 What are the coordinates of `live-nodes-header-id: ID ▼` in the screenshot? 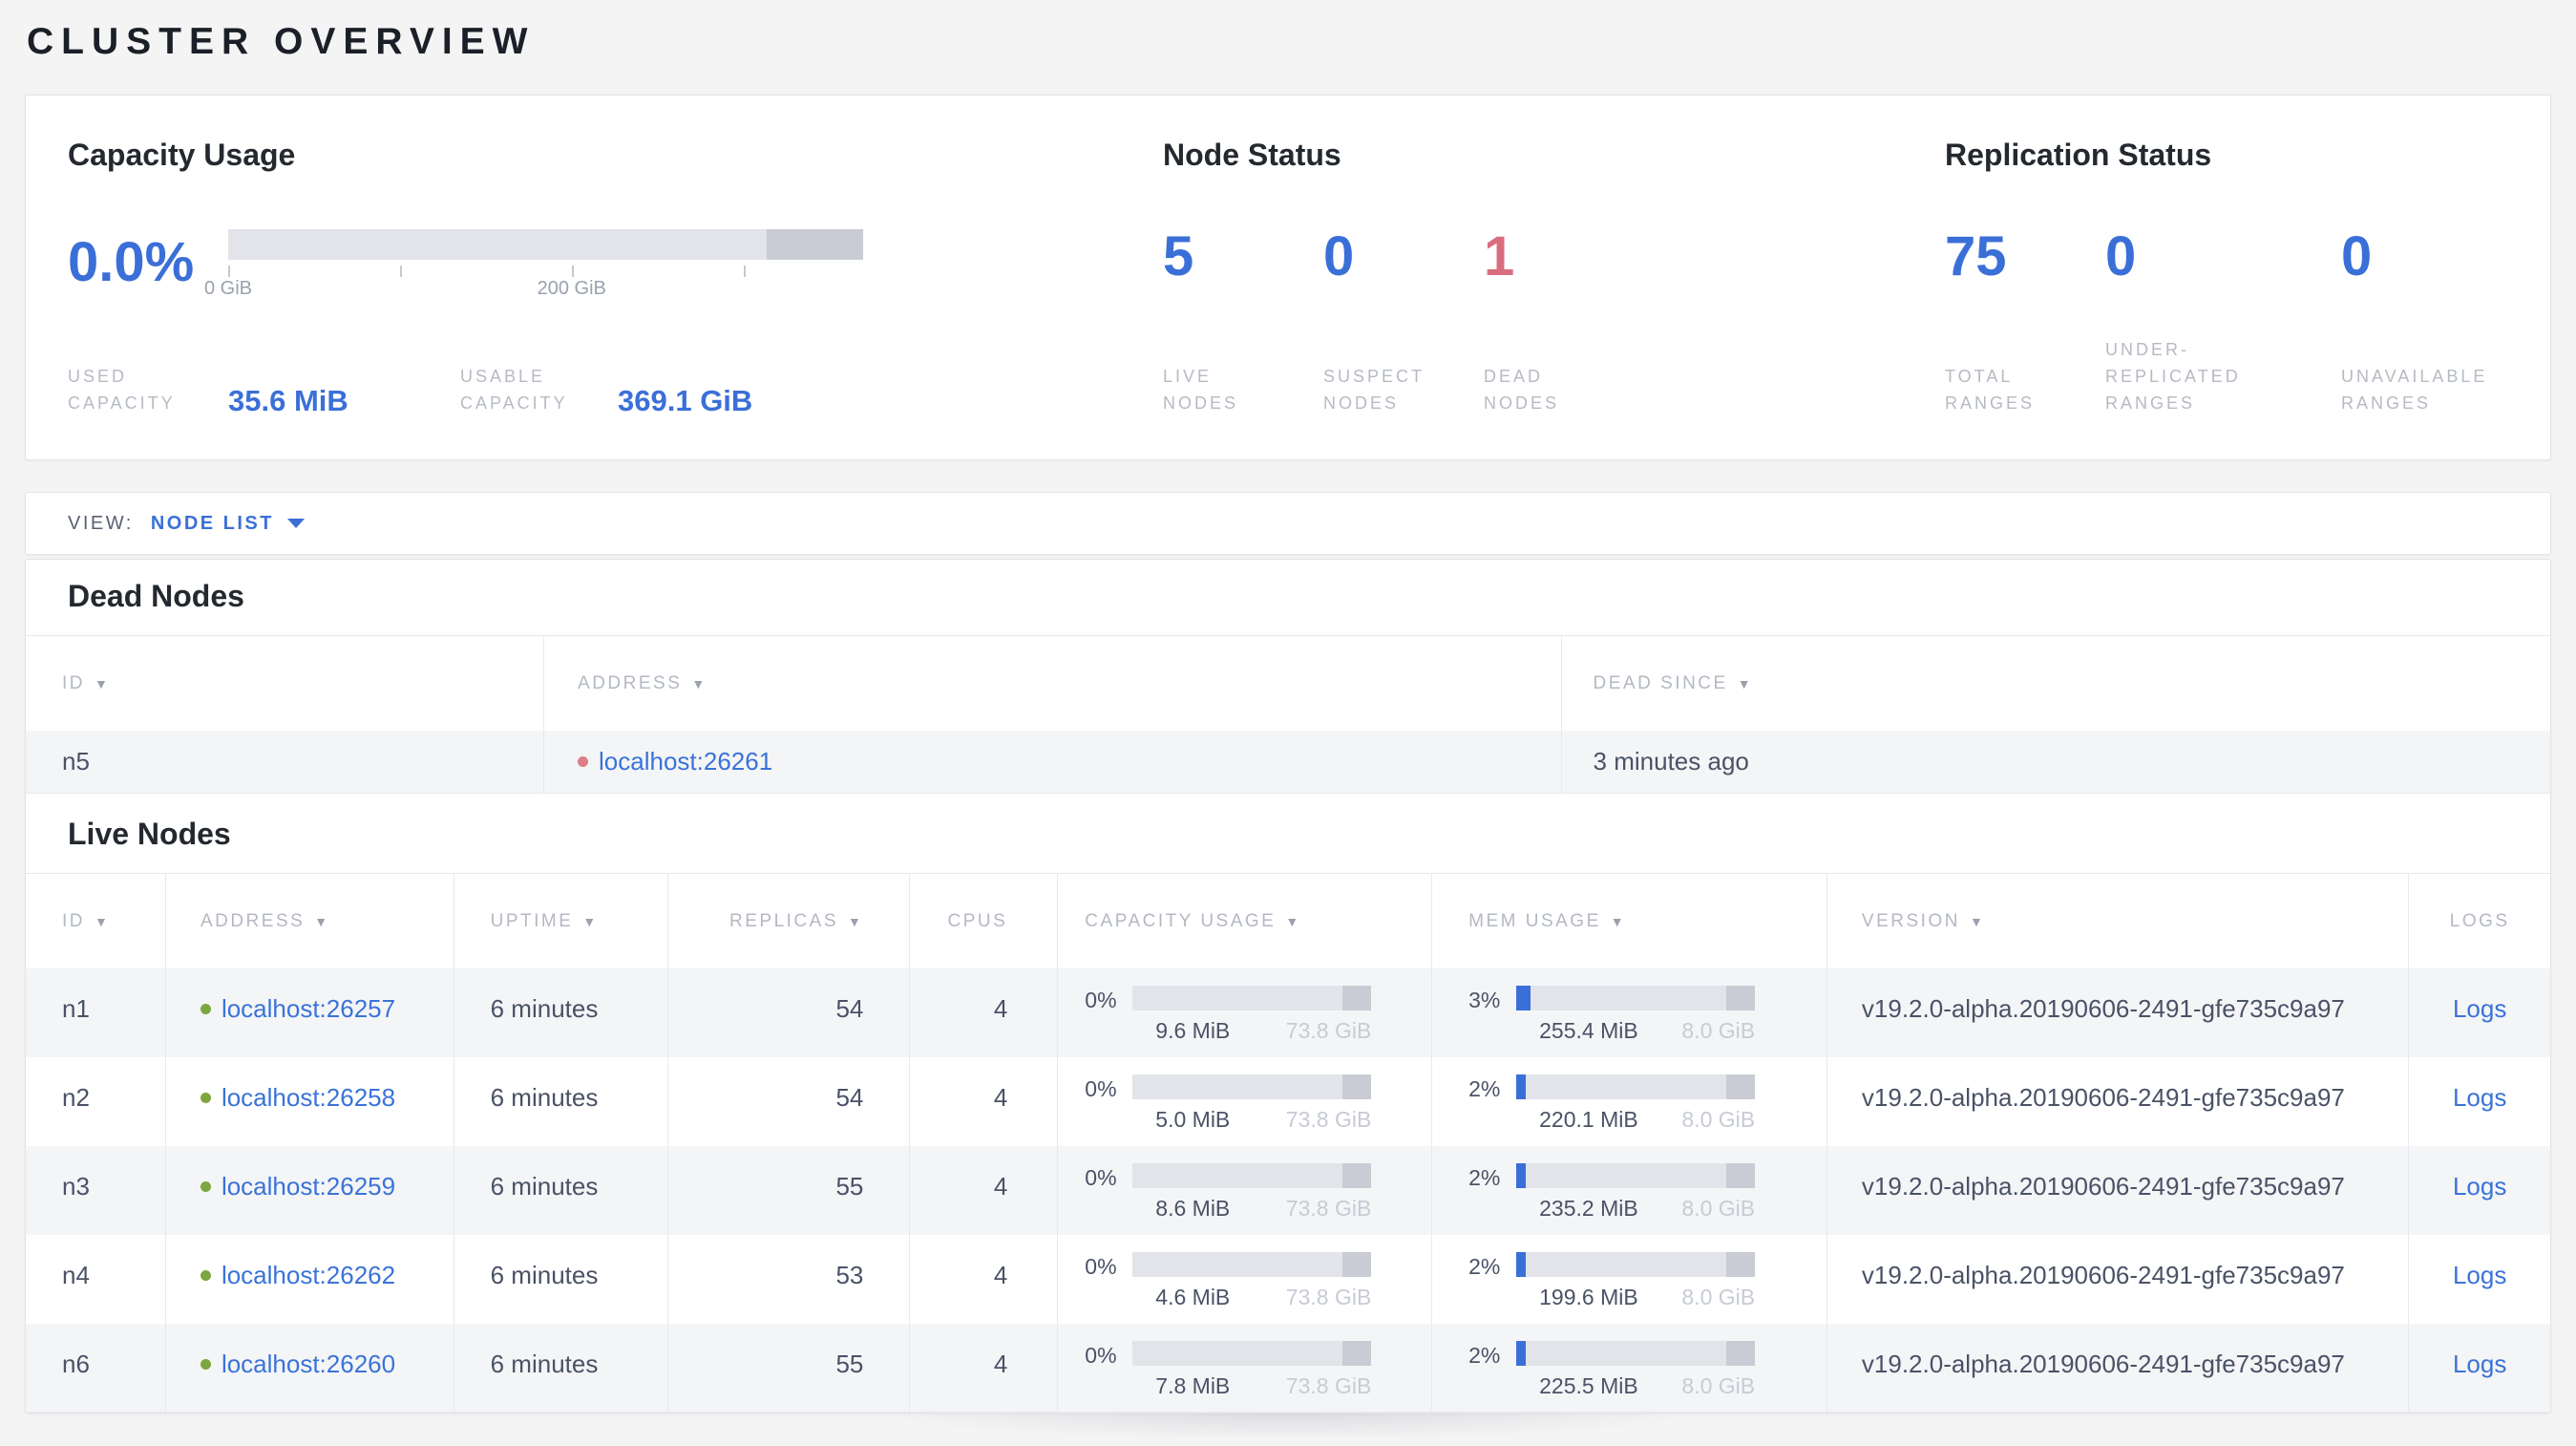 It's located at (95, 921).